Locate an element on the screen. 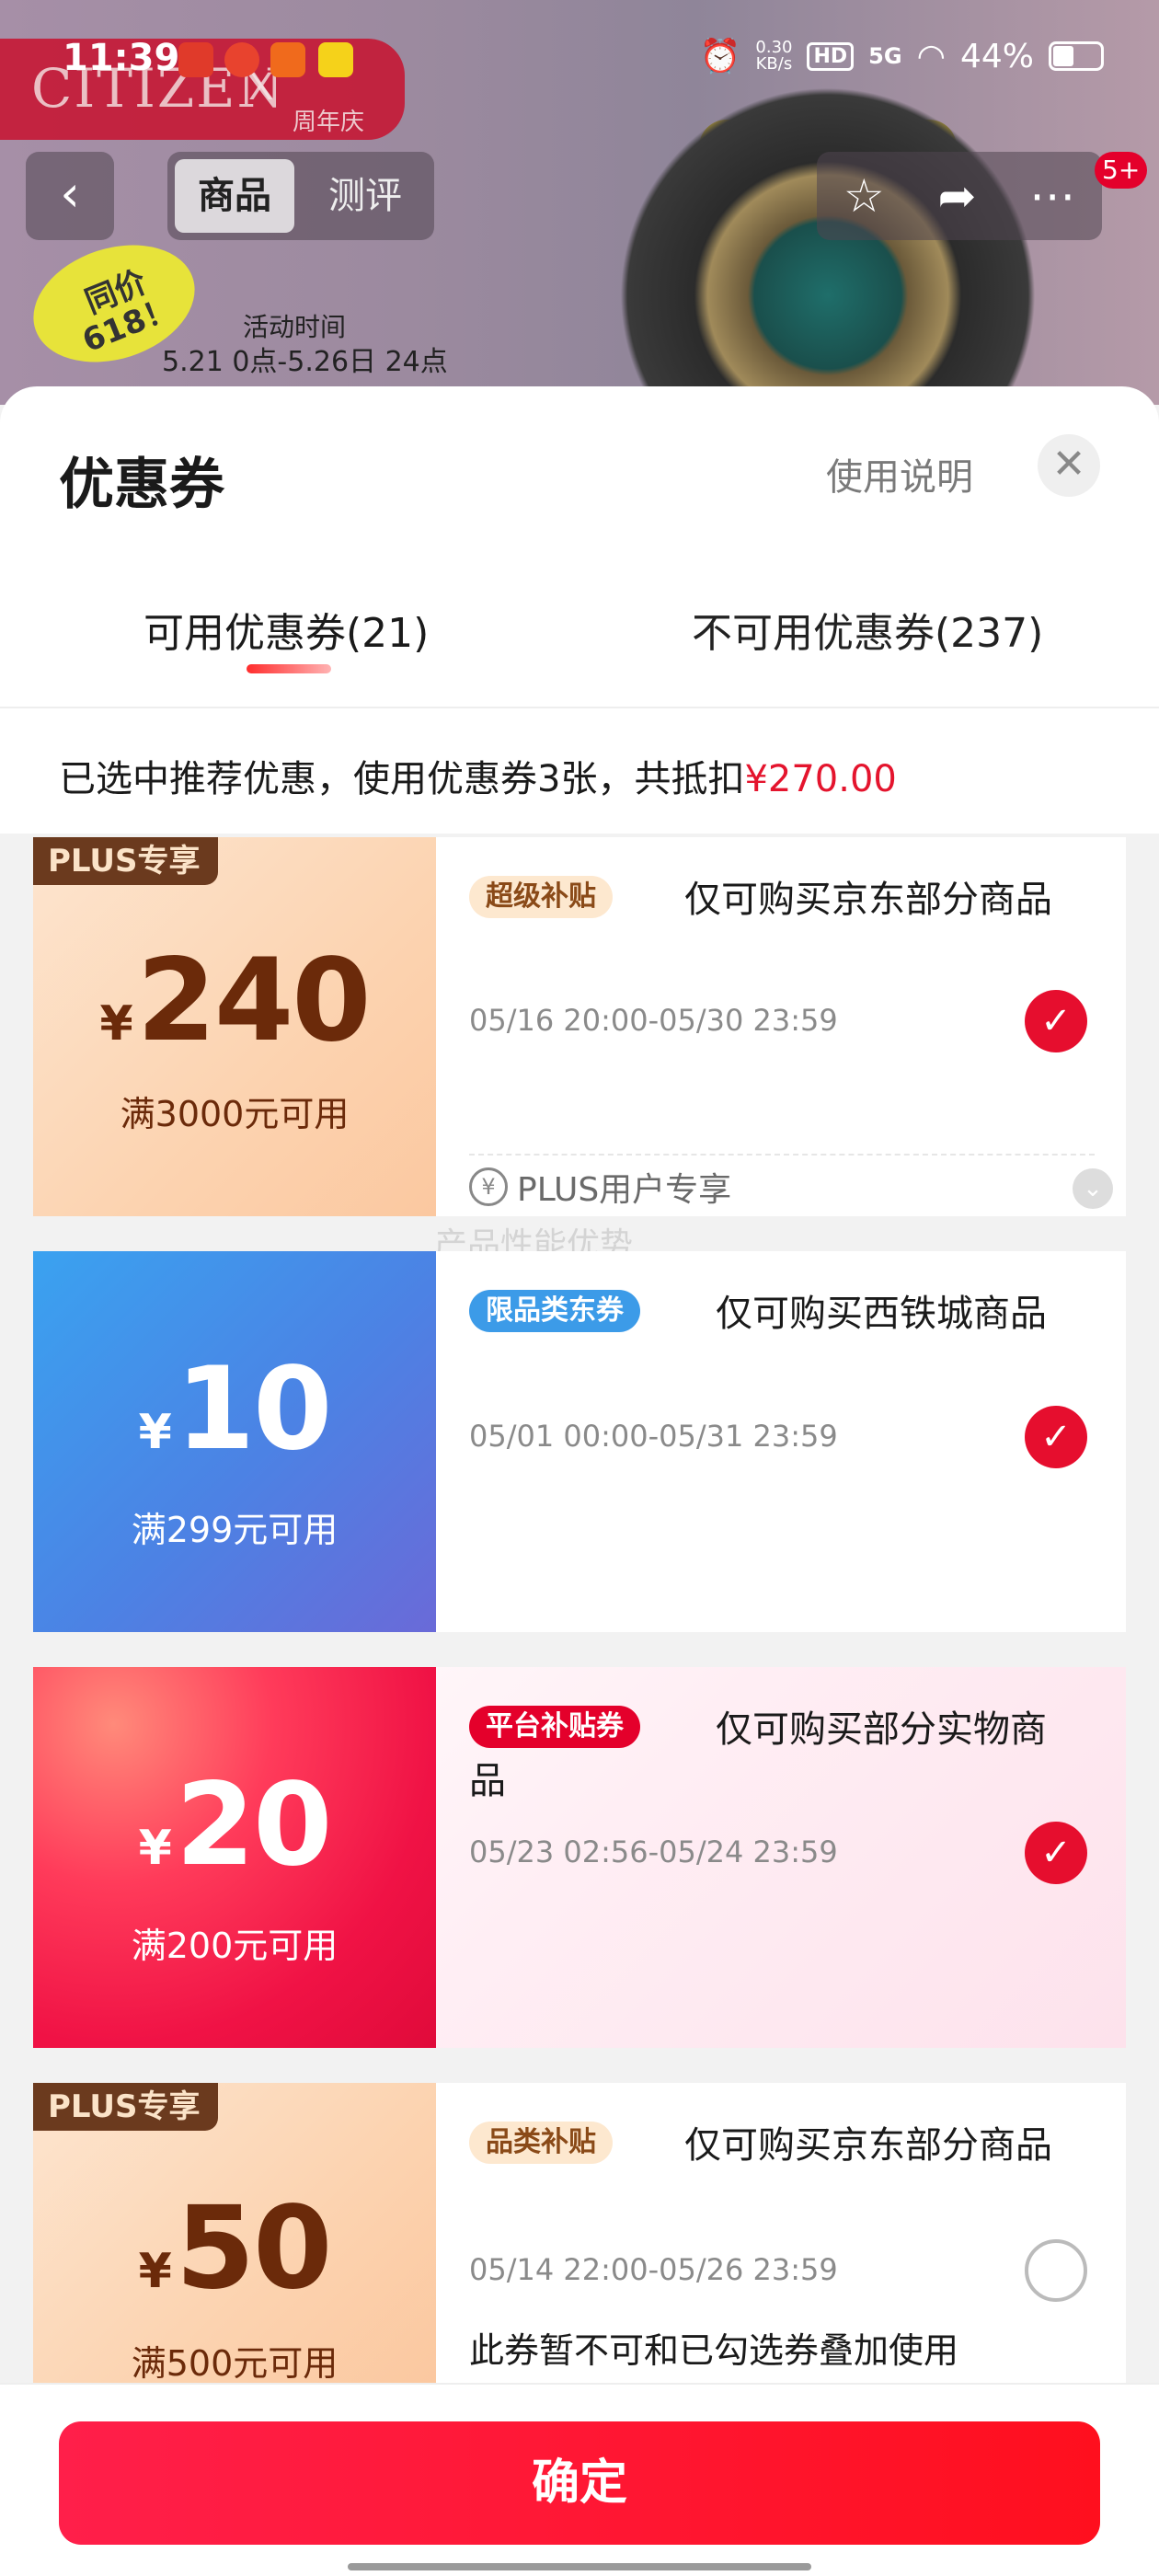  coupon-tag: 超级补贴 is located at coordinates (541, 897).